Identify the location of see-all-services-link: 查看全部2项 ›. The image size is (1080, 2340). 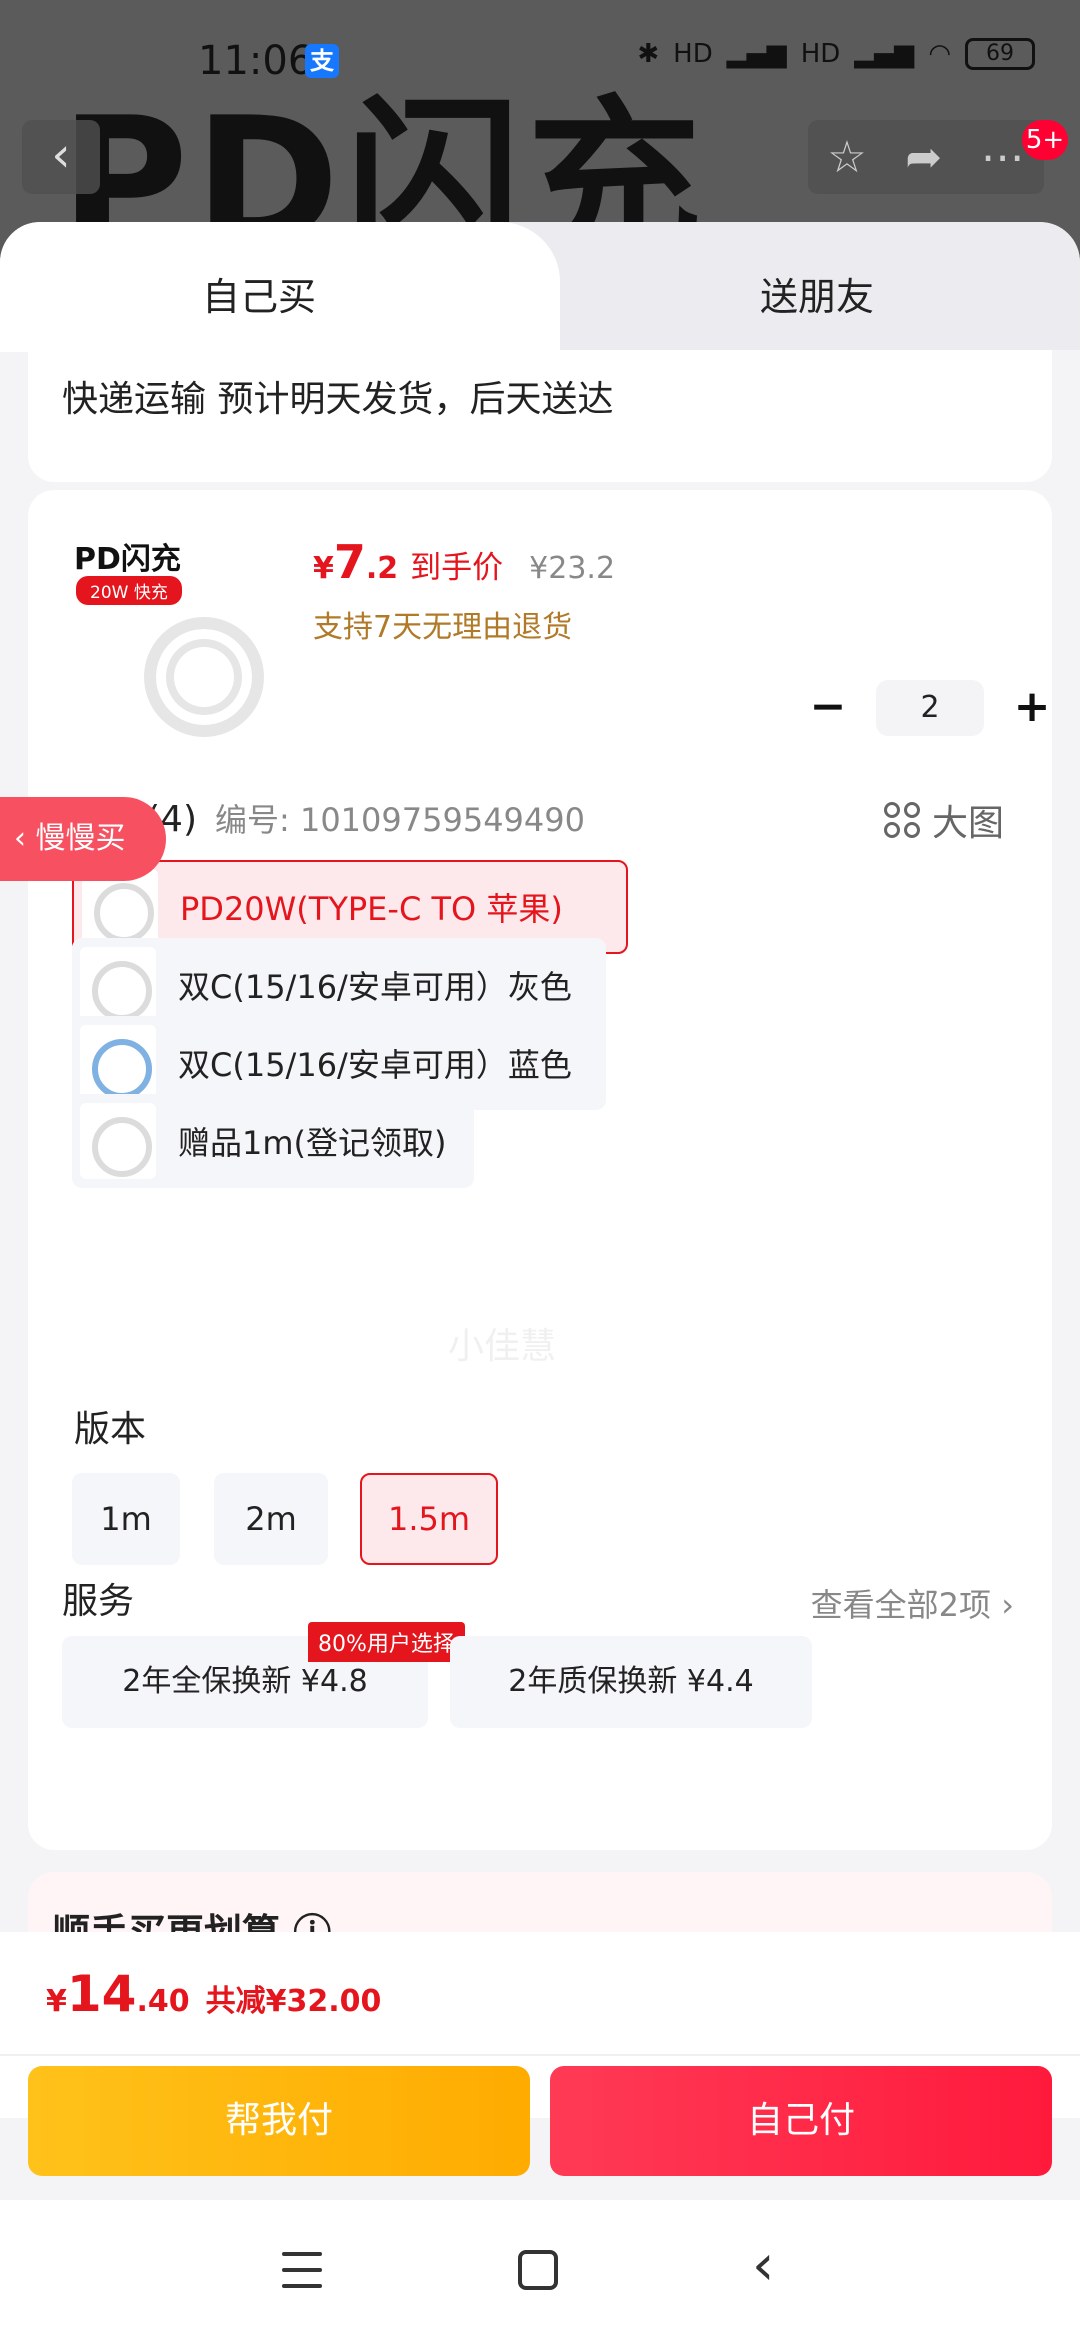
(912, 1603).